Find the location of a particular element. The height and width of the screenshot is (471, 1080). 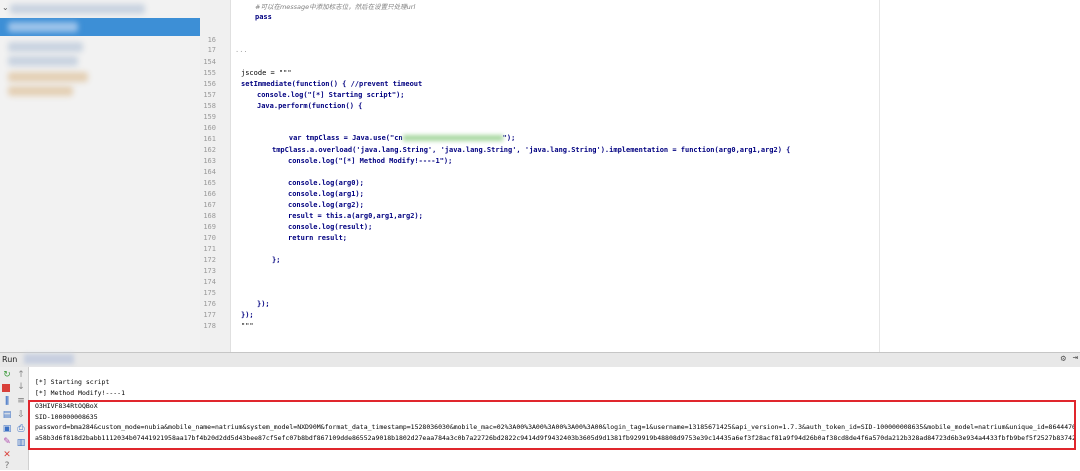

hide-panel-icon: ⇥ is located at coordinates (1075, 358).